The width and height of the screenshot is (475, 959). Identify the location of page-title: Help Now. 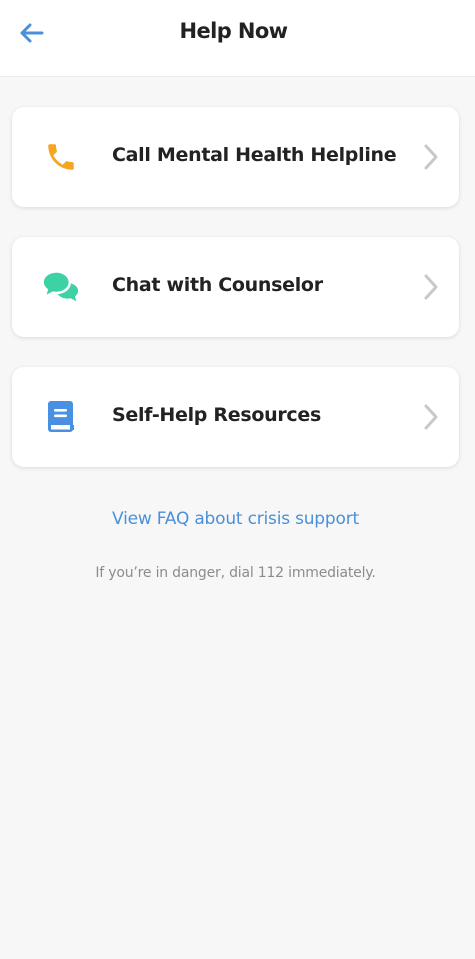
(234, 31).